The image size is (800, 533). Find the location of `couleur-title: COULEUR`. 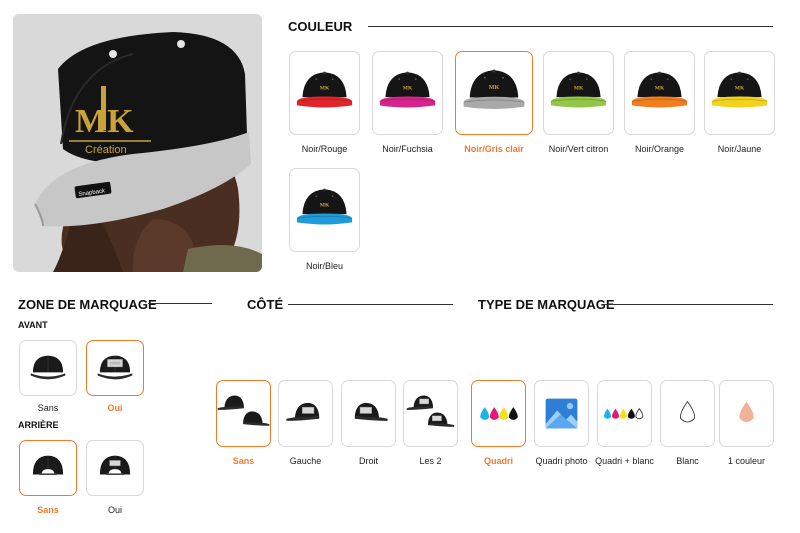

couleur-title: COULEUR is located at coordinates (320, 26).